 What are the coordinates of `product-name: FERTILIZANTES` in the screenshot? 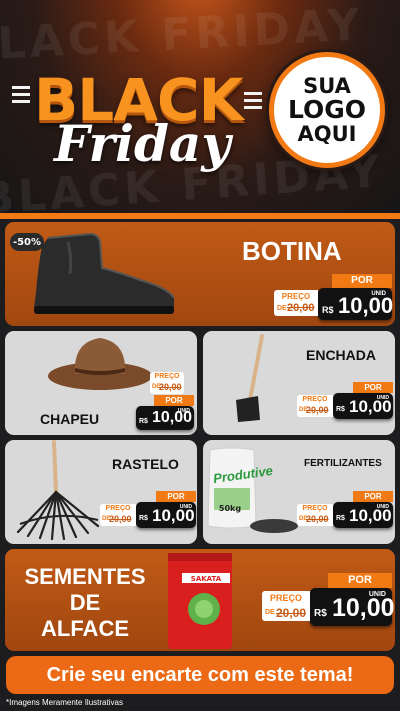 It's located at (343, 463).